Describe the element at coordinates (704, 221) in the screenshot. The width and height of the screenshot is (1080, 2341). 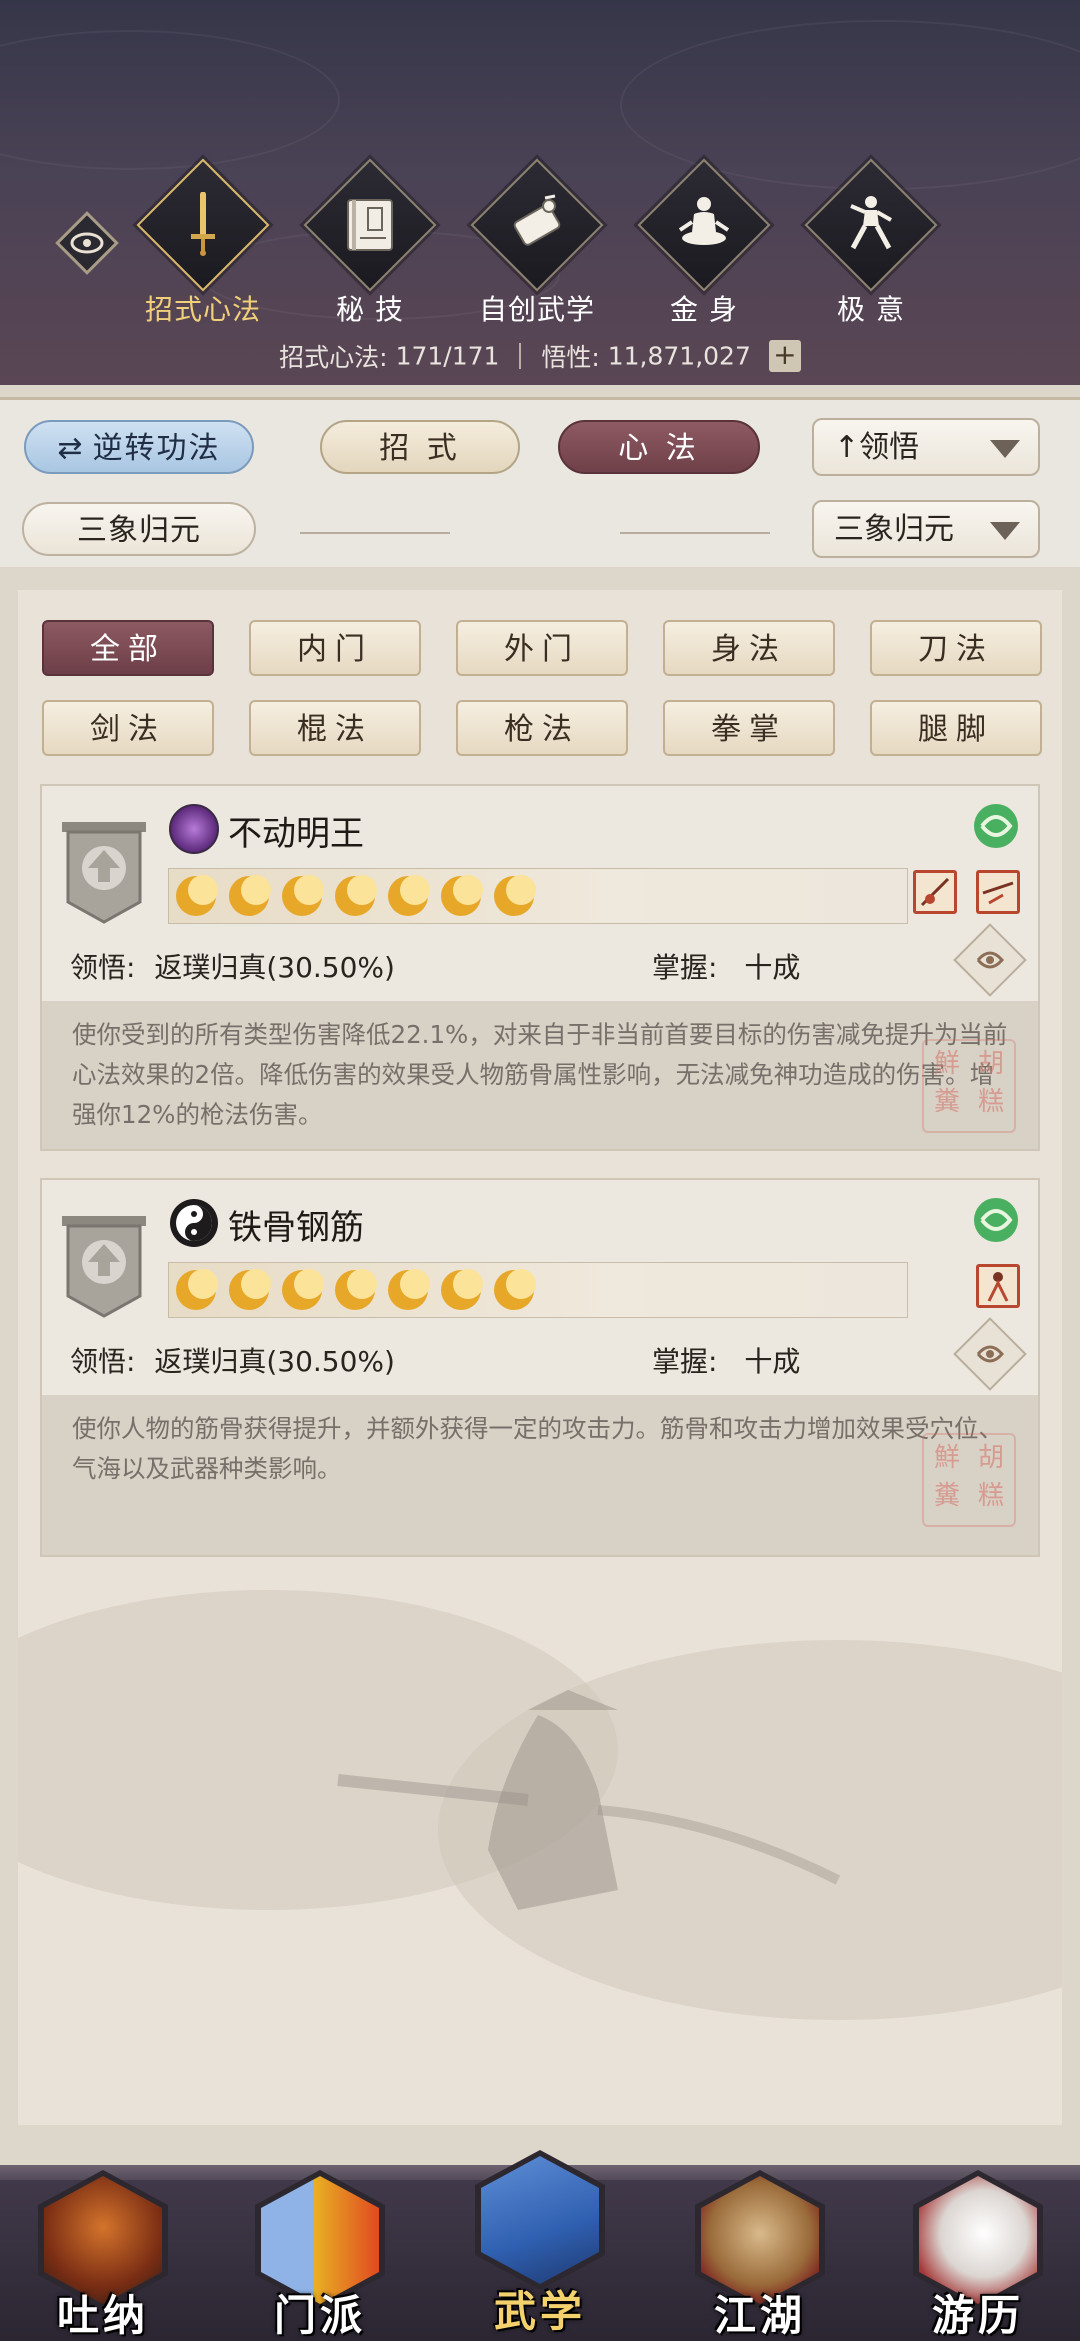
I see `meditating-figure-icon` at that location.